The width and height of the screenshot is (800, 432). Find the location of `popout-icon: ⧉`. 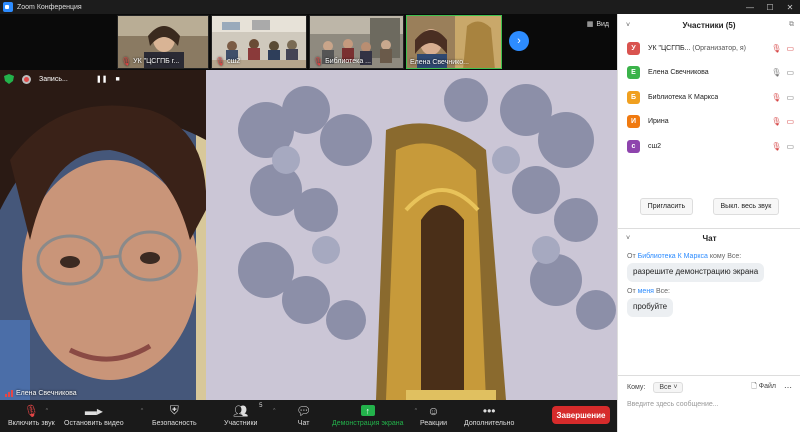

popout-icon: ⧉ is located at coordinates (791, 25).